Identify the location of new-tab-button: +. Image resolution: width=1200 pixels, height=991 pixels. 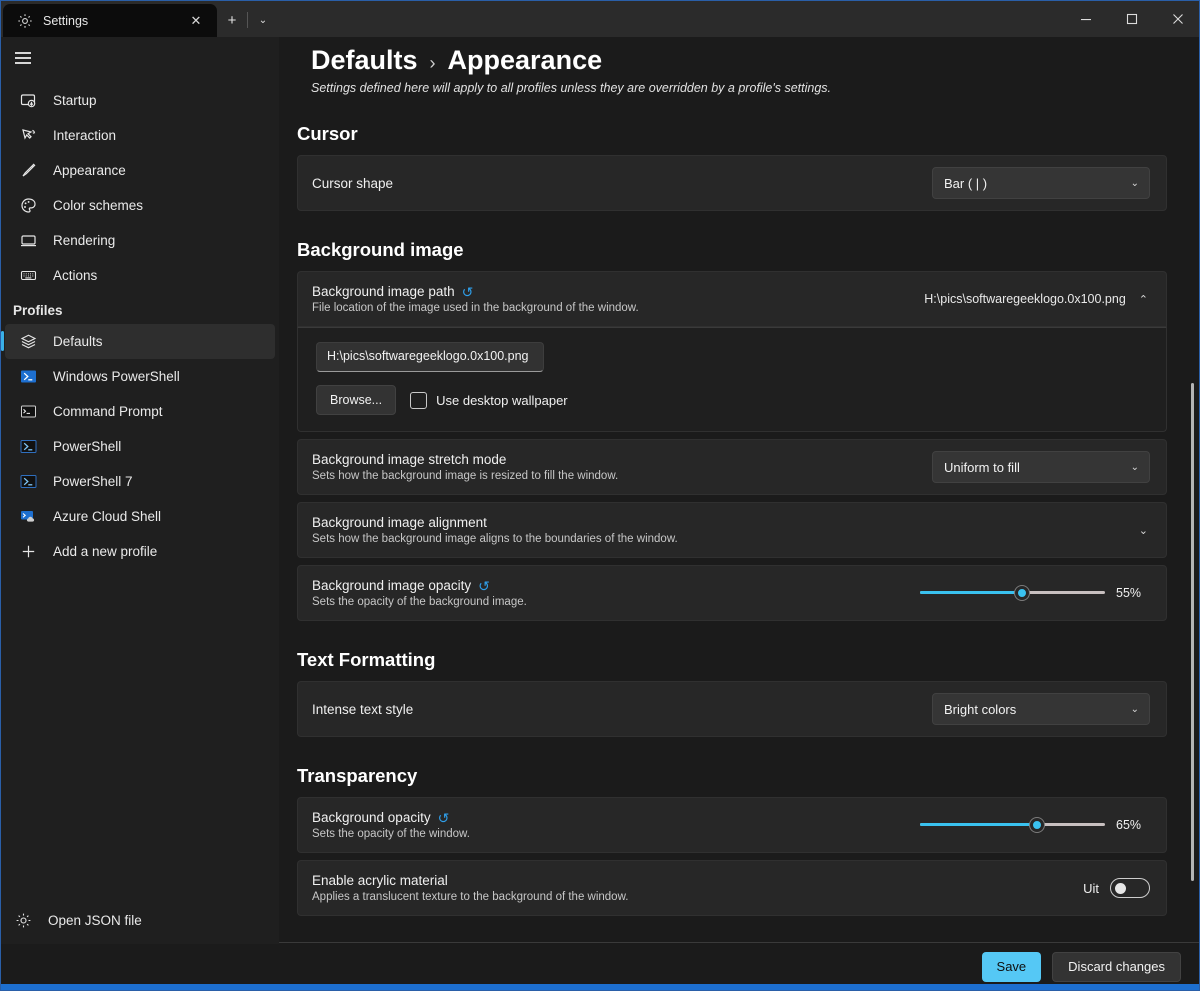
(232, 20).